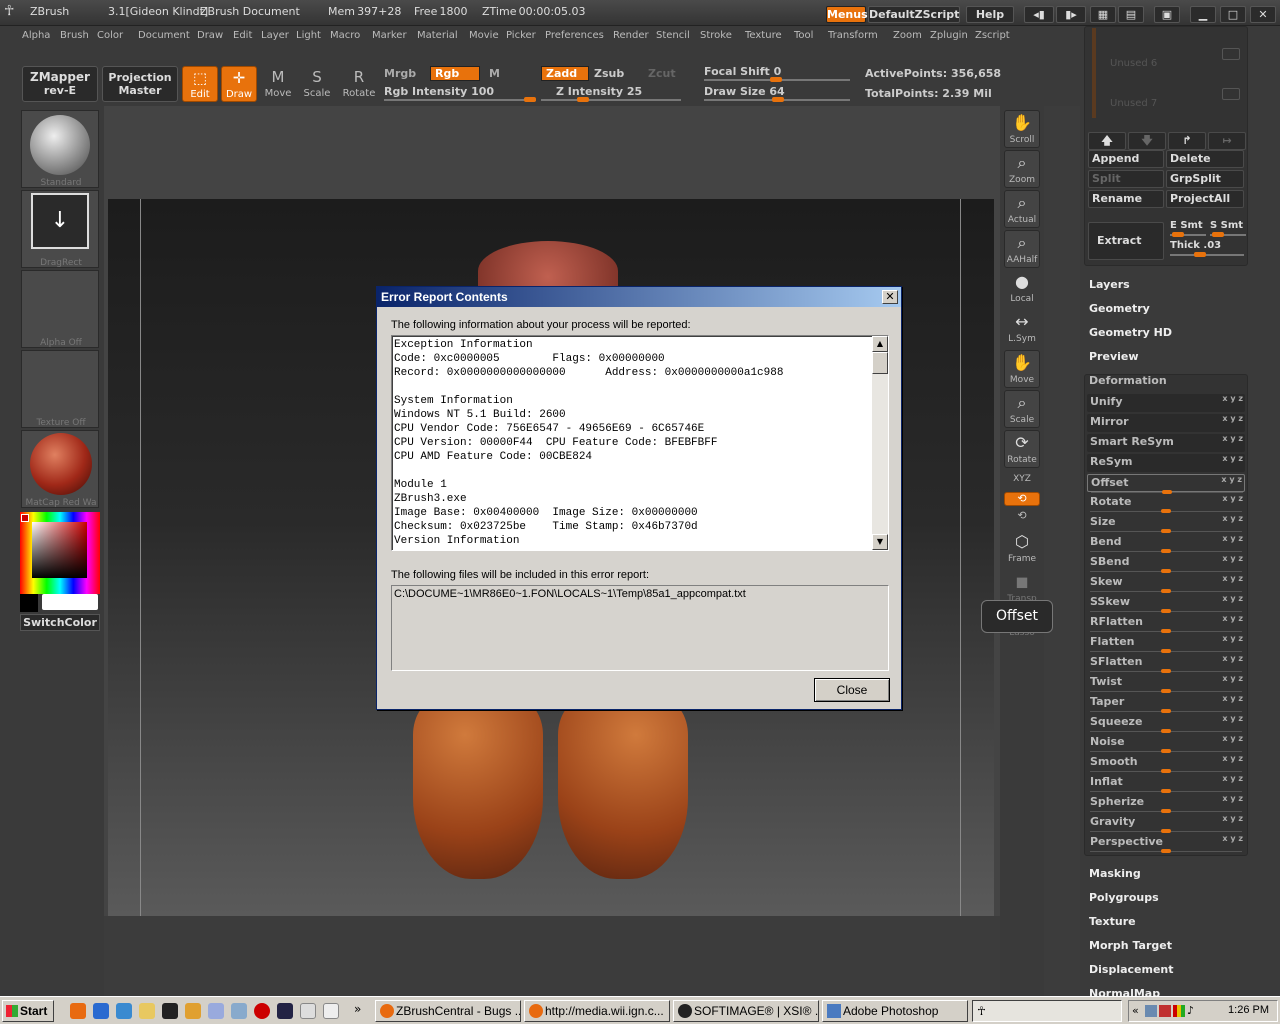  I want to click on zbrush-icon, so click(331, 1011).